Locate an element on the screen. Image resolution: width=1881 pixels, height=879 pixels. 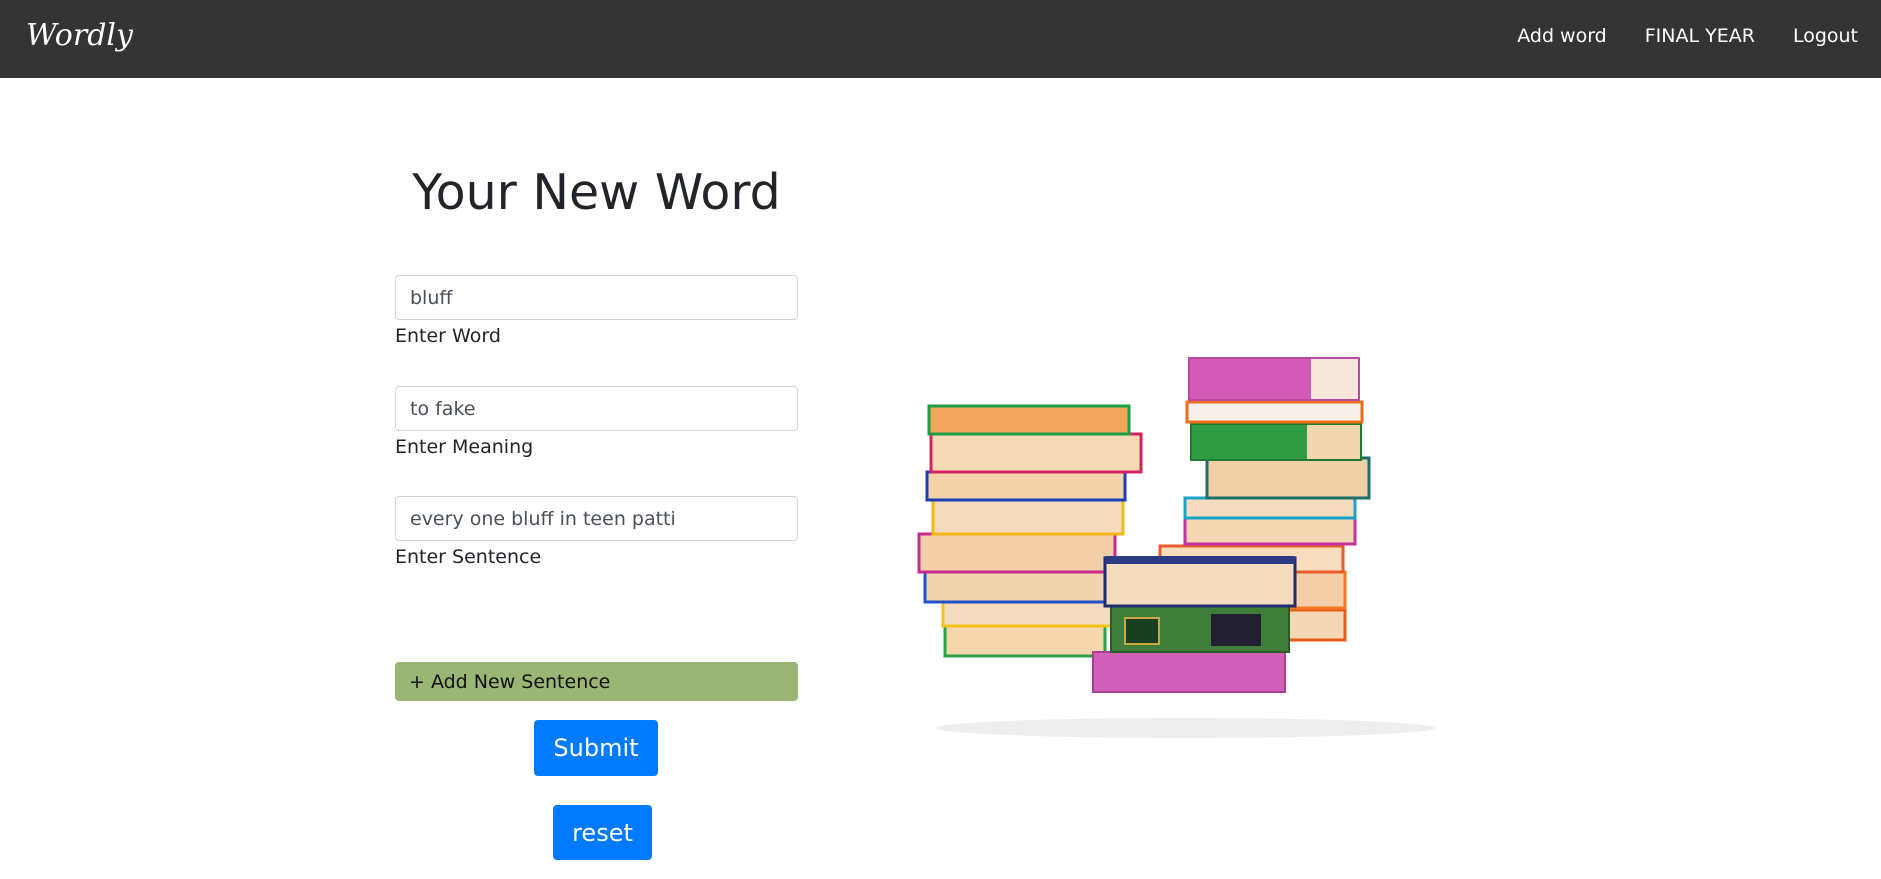
sentence-input is located at coordinates (596, 518).